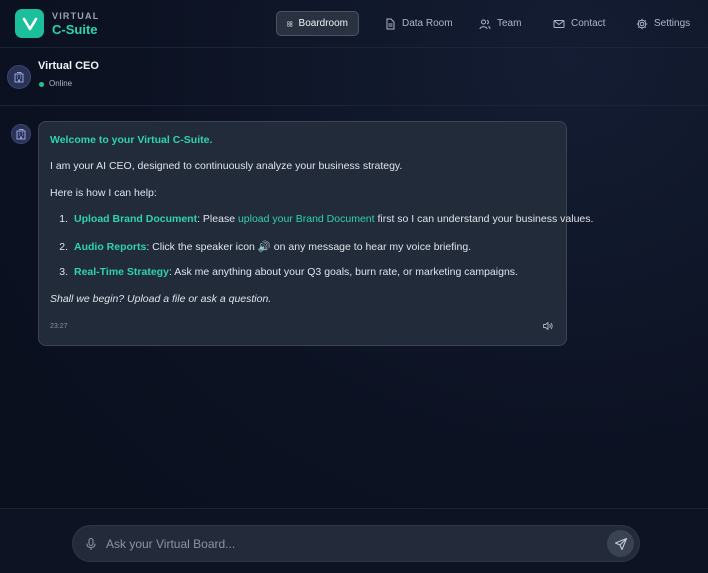 The height and width of the screenshot is (573, 708). I want to click on nav-contact: Contact, so click(579, 23).